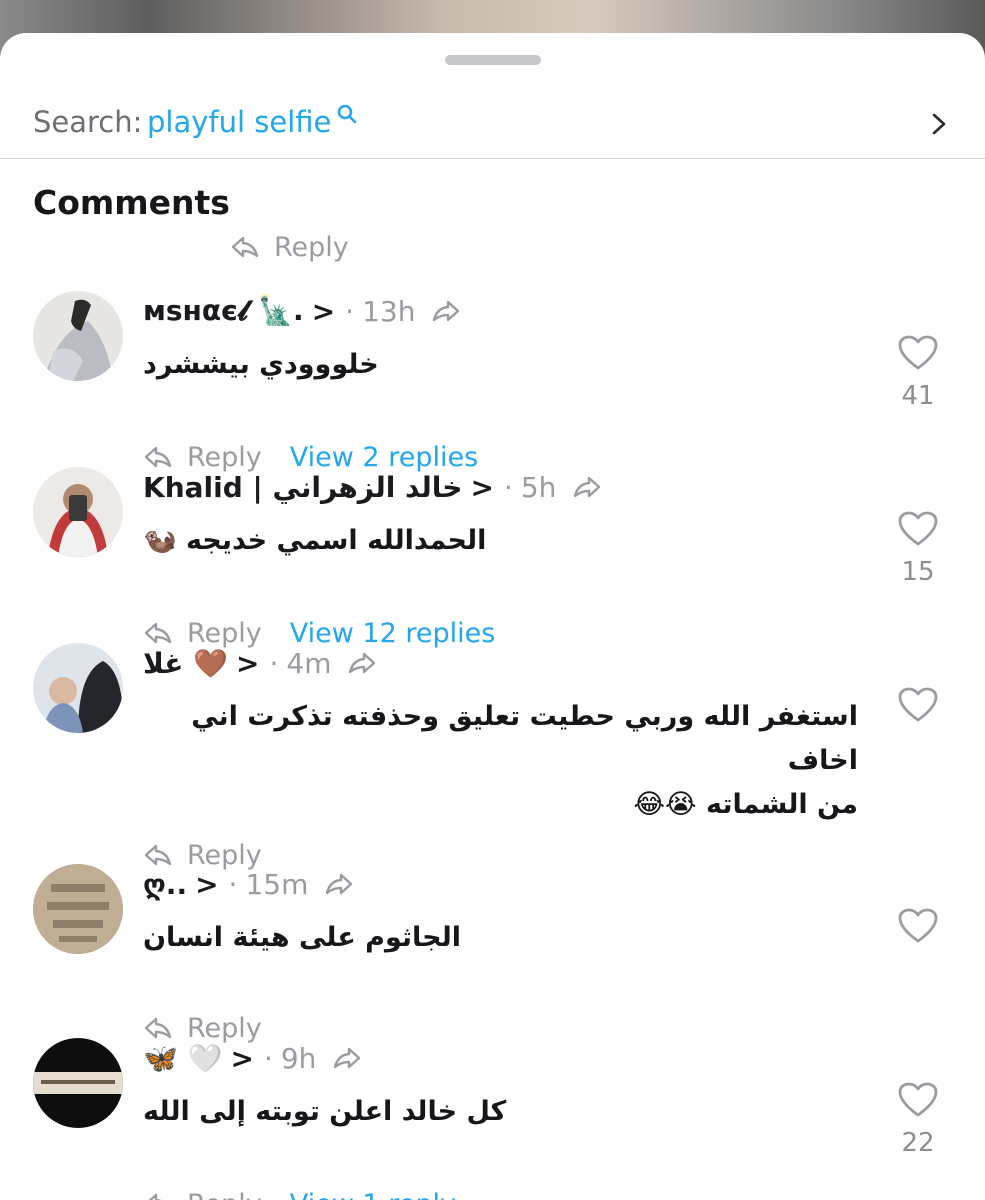 This screenshot has height=1200, width=985. What do you see at coordinates (325, 1111) in the screenshot?
I see `comment-text: كل خالد اعلن توبته إلى الله` at bounding box center [325, 1111].